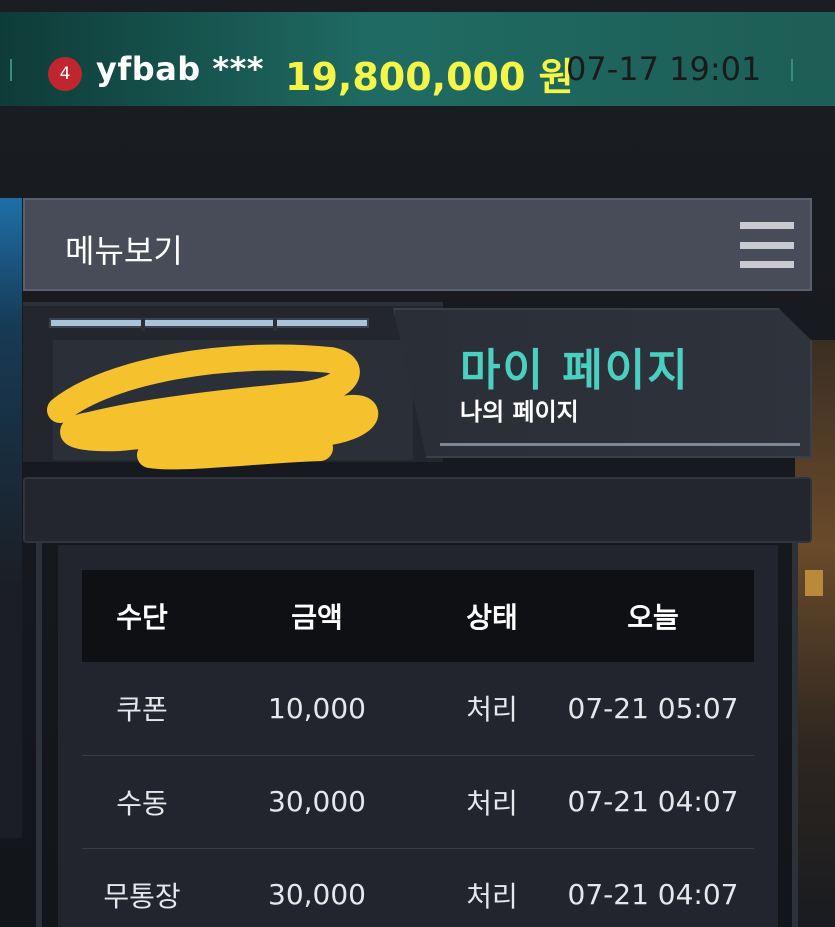 This screenshot has height=927, width=835. What do you see at coordinates (429, 77) in the screenshot?
I see `ticker-amount: 19,800,000 원` at bounding box center [429, 77].